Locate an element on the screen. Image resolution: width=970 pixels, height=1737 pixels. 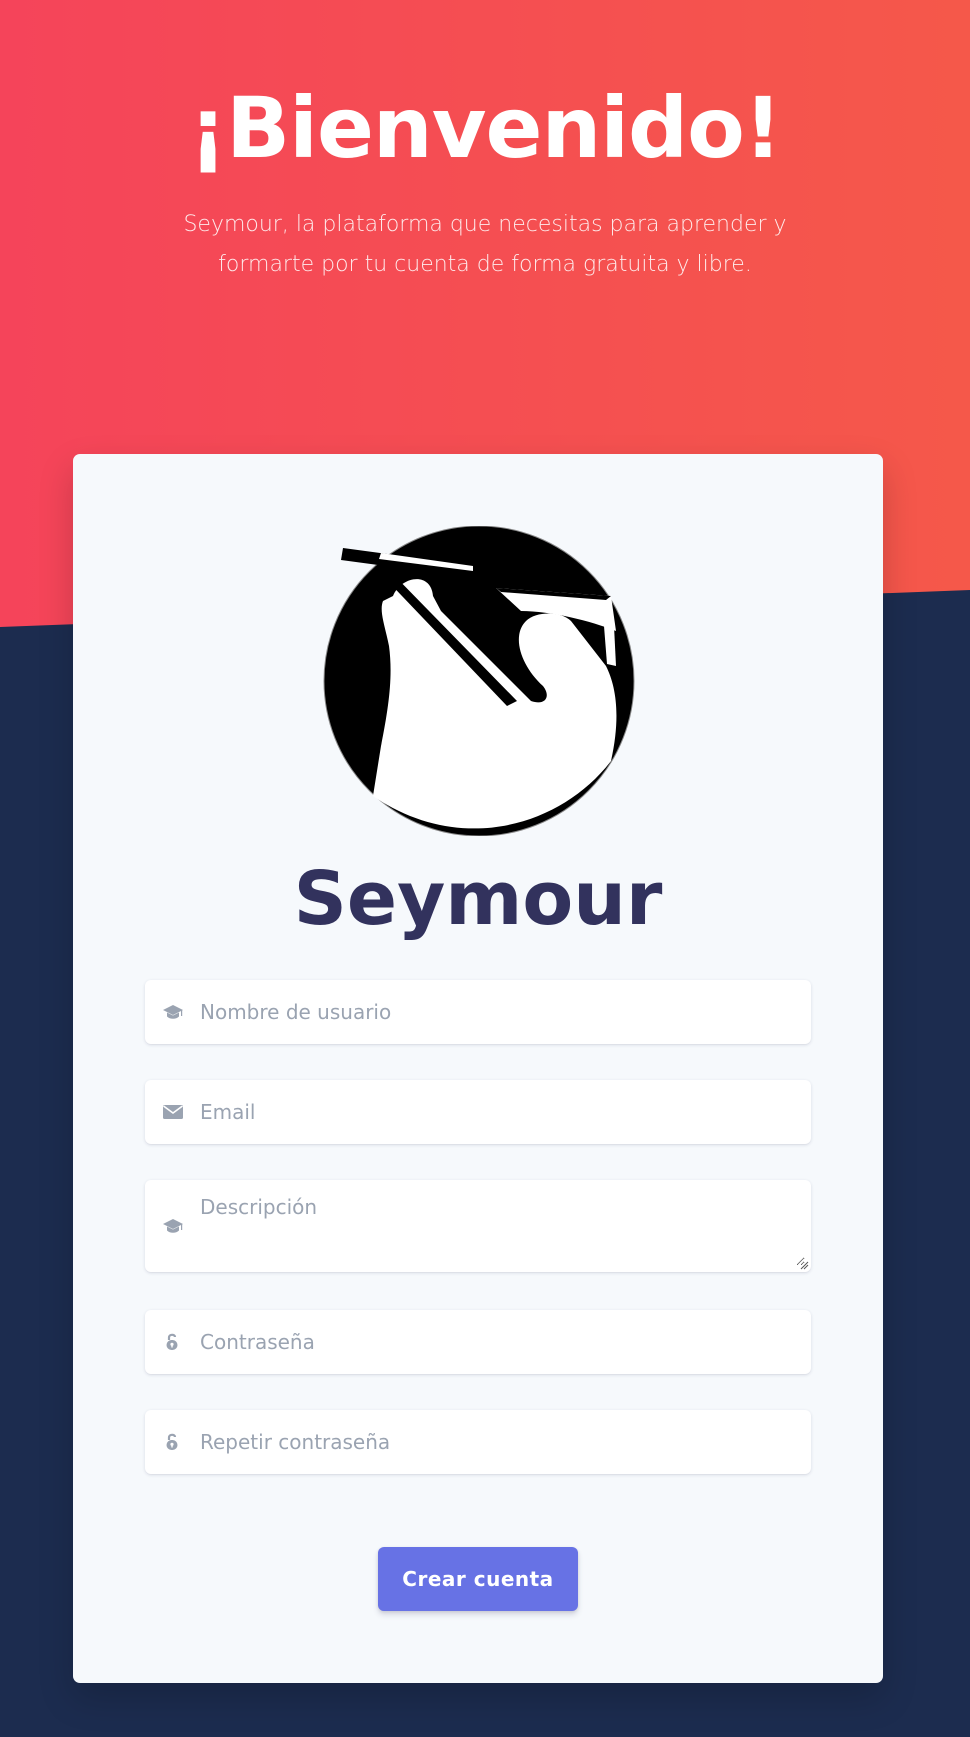
resize-handle-icon is located at coordinates (804, 1265).